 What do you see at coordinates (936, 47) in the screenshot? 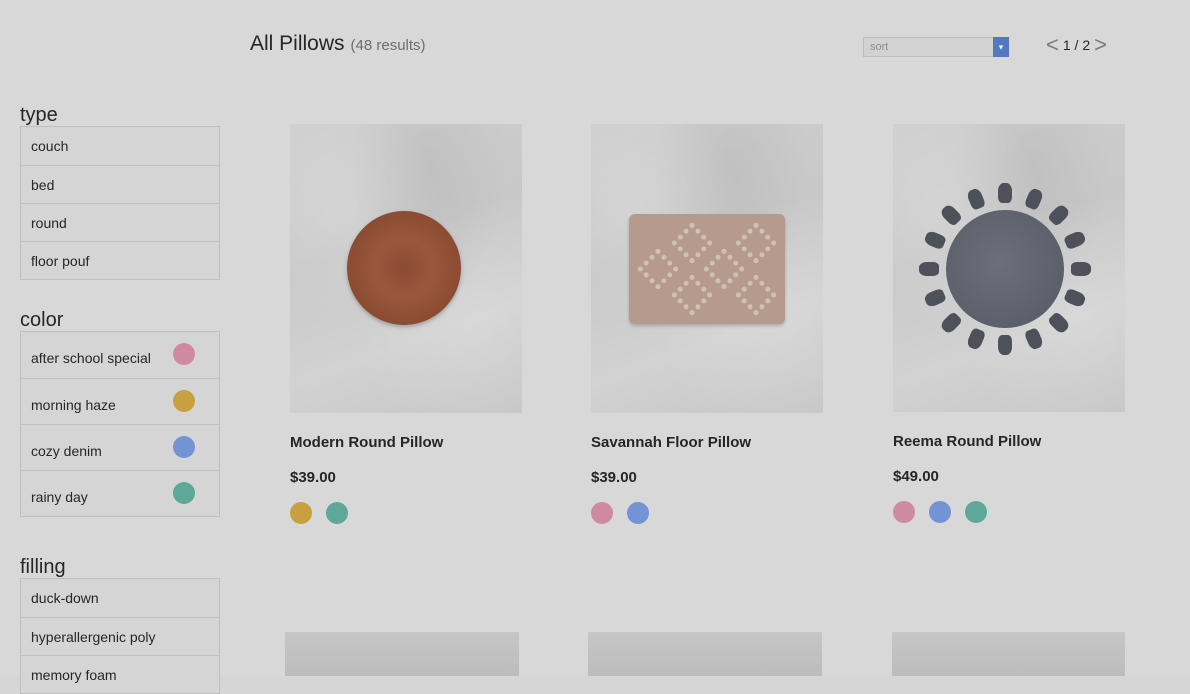
I see `sort-select: sort ▾` at bounding box center [936, 47].